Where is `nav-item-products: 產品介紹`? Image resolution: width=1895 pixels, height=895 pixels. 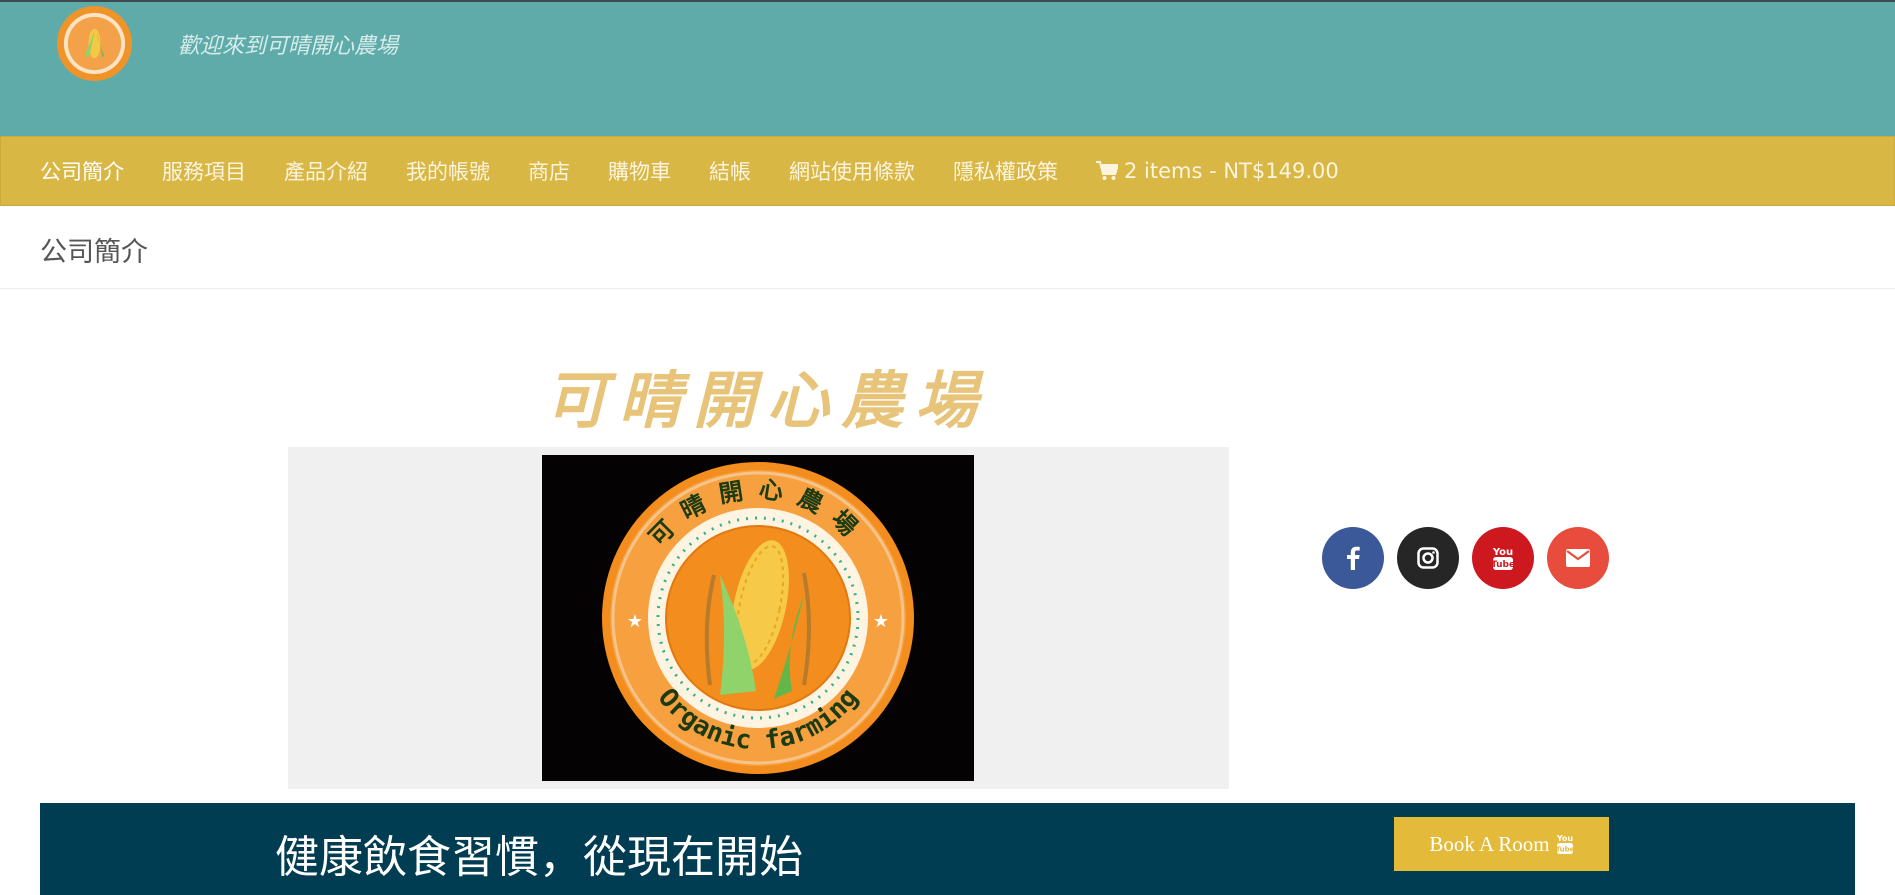 nav-item-products: 產品介紹 is located at coordinates (326, 171).